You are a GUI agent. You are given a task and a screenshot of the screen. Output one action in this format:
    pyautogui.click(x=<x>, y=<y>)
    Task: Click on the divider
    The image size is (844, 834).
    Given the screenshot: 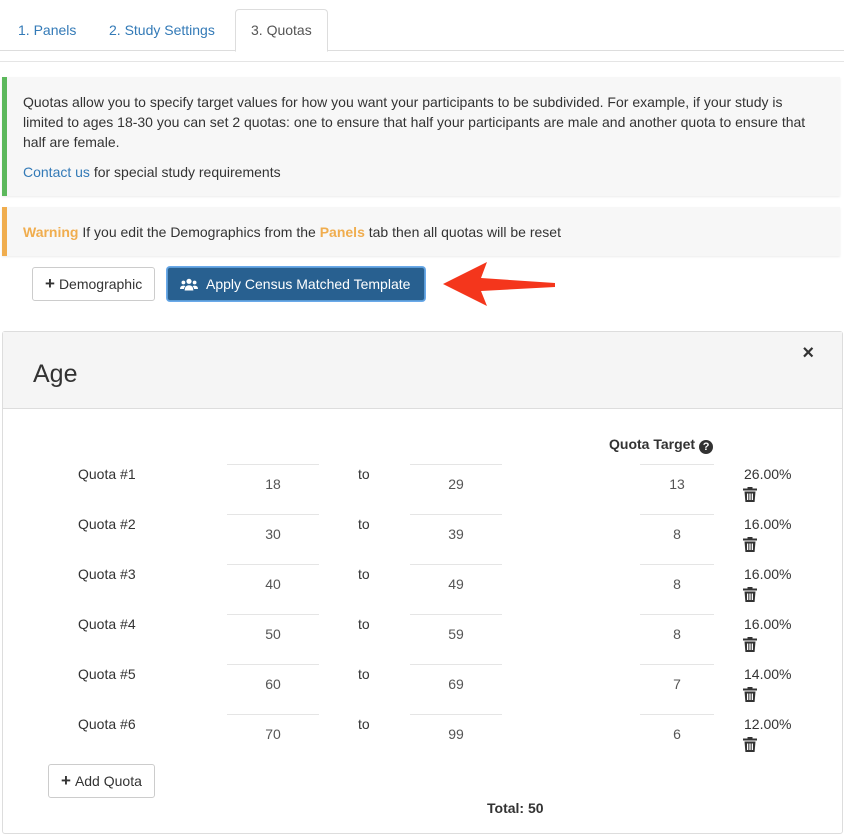 What is the action you would take?
    pyautogui.click(x=422, y=61)
    